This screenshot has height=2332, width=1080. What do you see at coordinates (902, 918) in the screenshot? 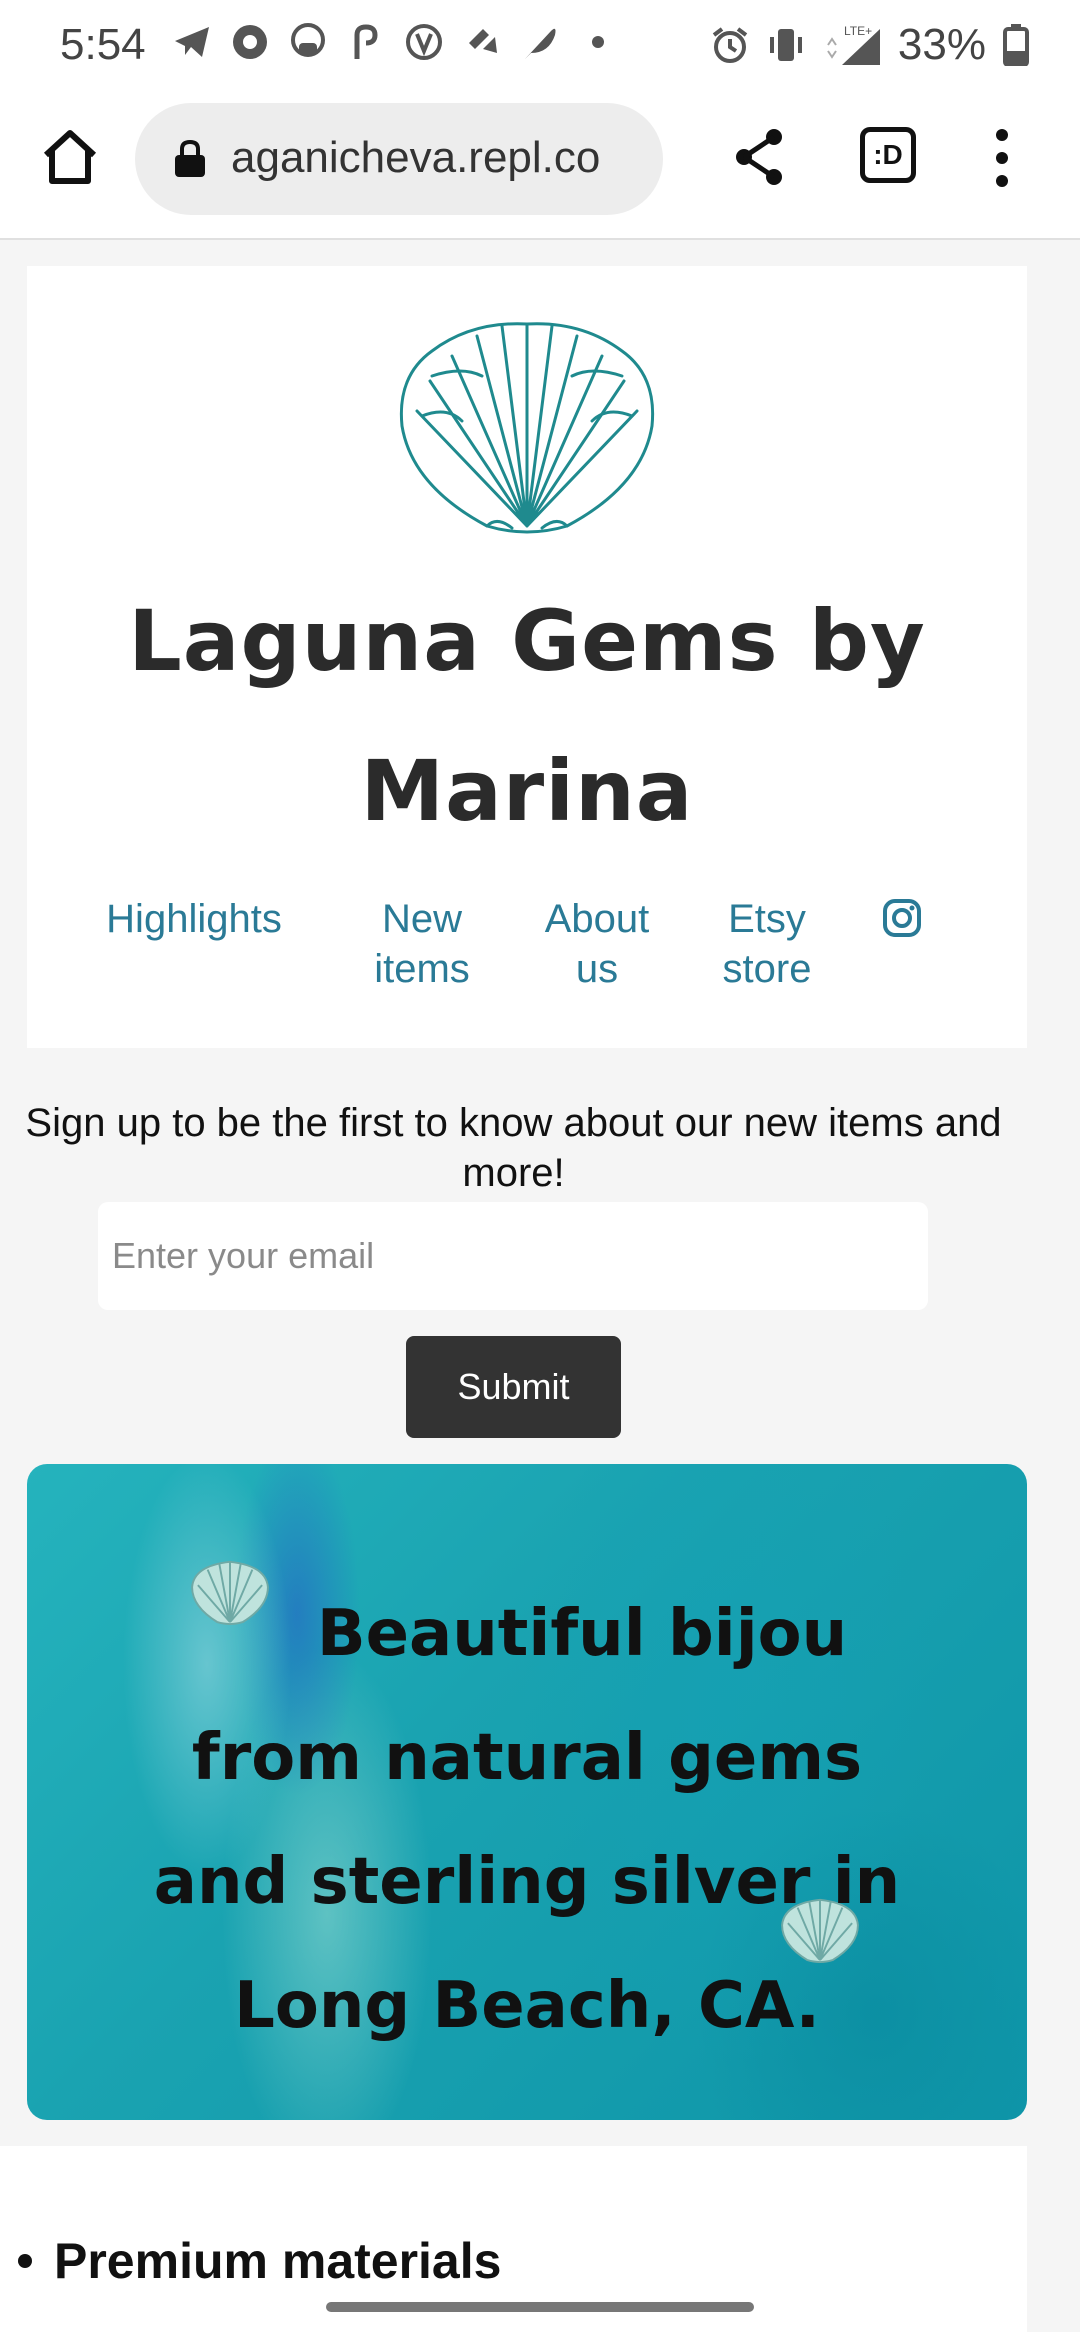
I see `instagram-icon` at bounding box center [902, 918].